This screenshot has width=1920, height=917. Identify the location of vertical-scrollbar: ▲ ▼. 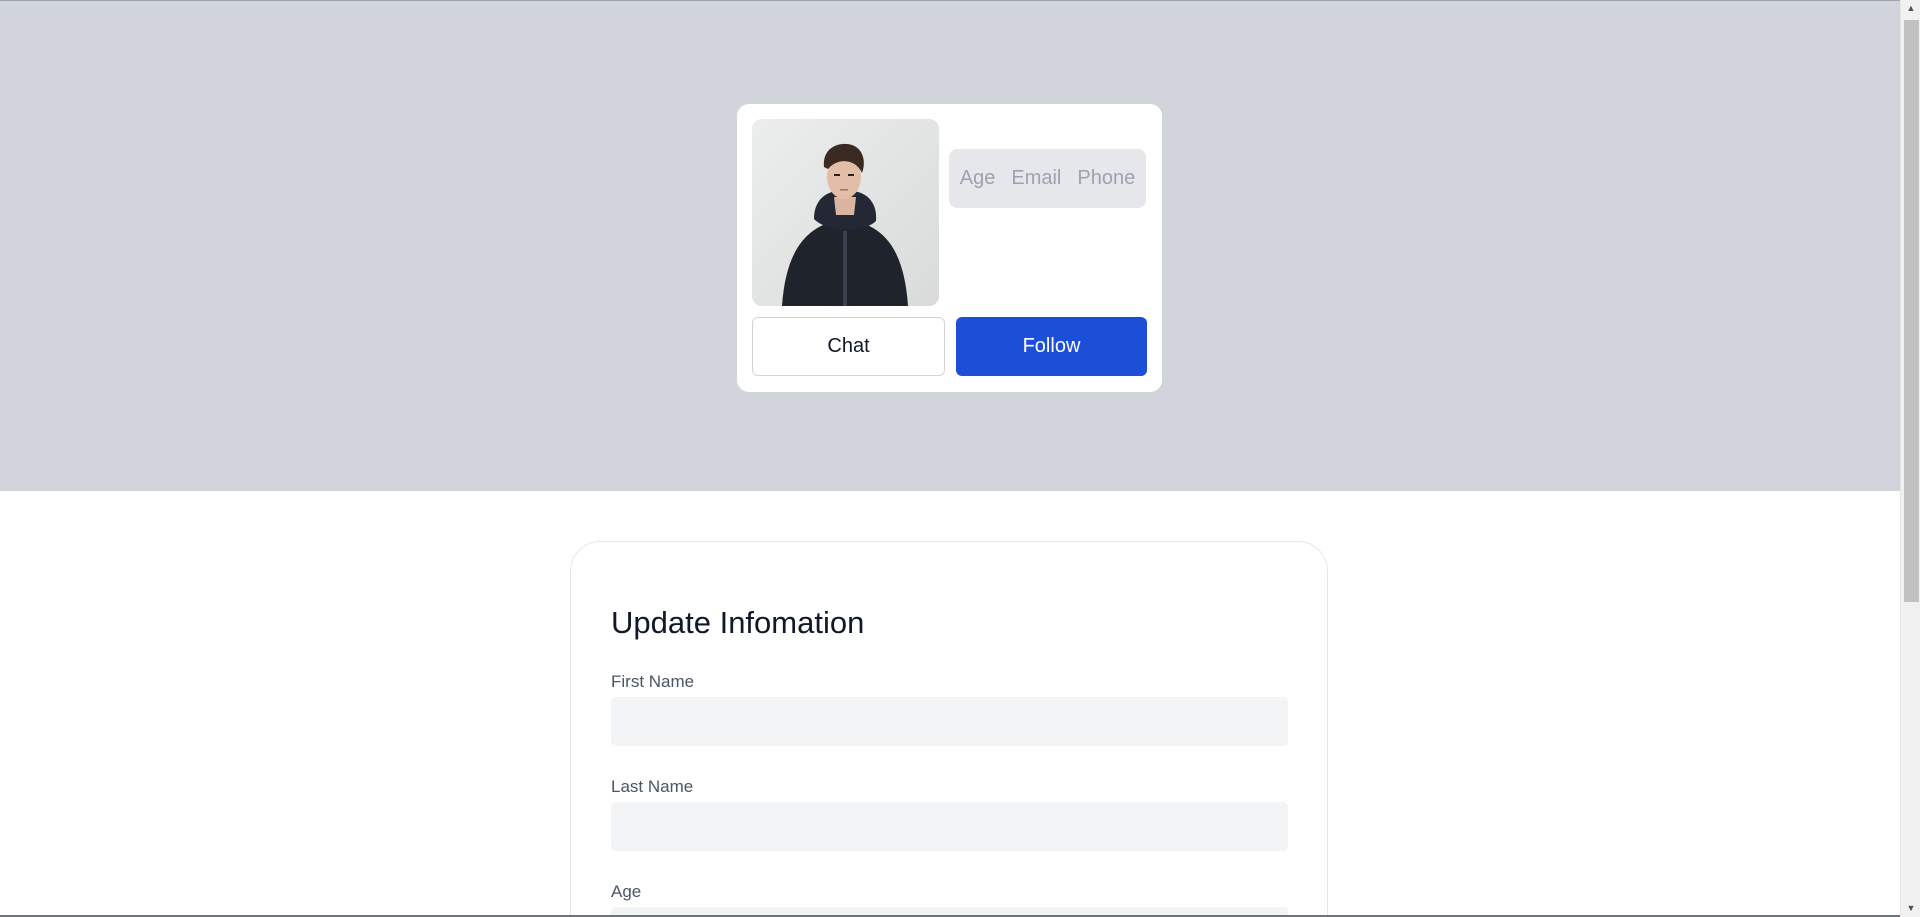
(1910, 458).